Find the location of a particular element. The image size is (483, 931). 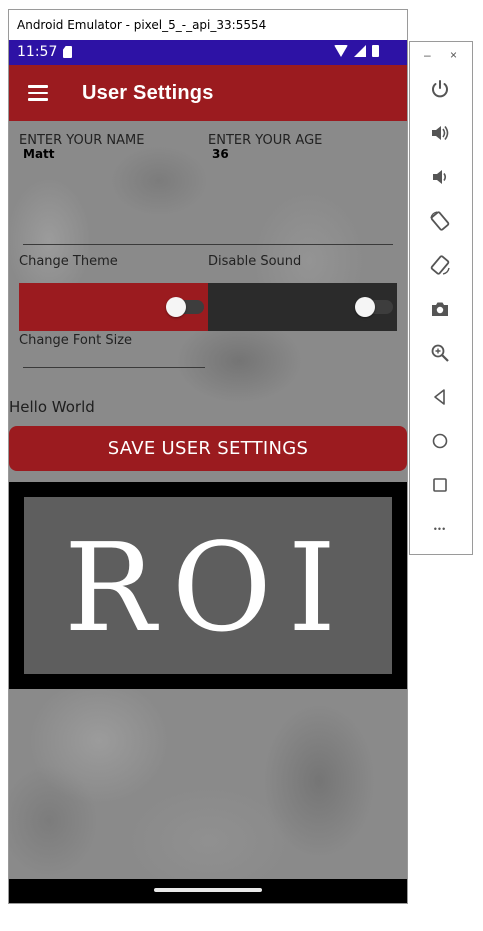

sd-card-icon is located at coordinates (67, 52).